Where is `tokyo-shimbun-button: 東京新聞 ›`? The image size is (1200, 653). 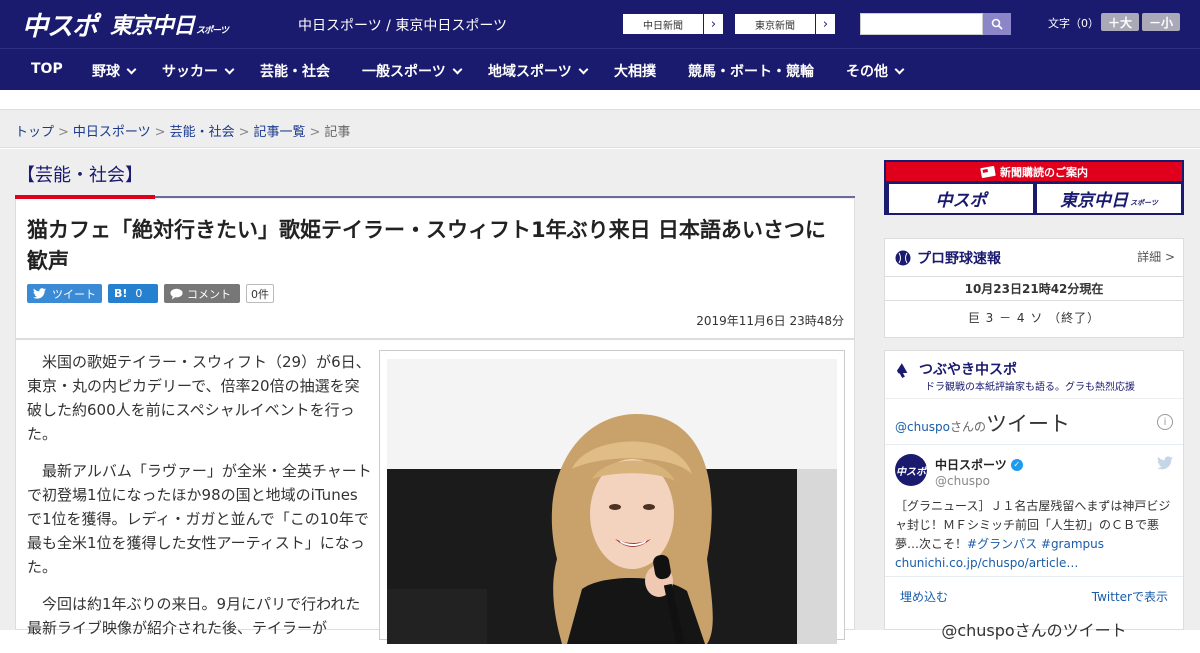
tokyo-shimbun-button: 東京新聞 › is located at coordinates (785, 24).